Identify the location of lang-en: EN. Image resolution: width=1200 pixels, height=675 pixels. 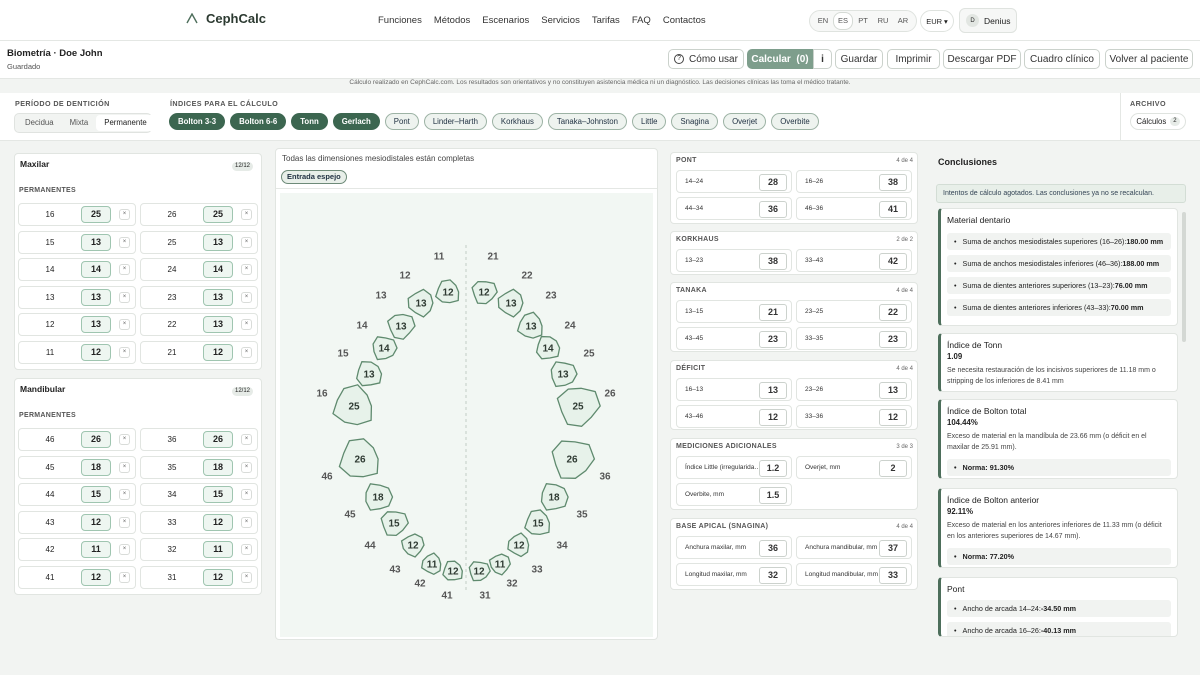
(823, 21).